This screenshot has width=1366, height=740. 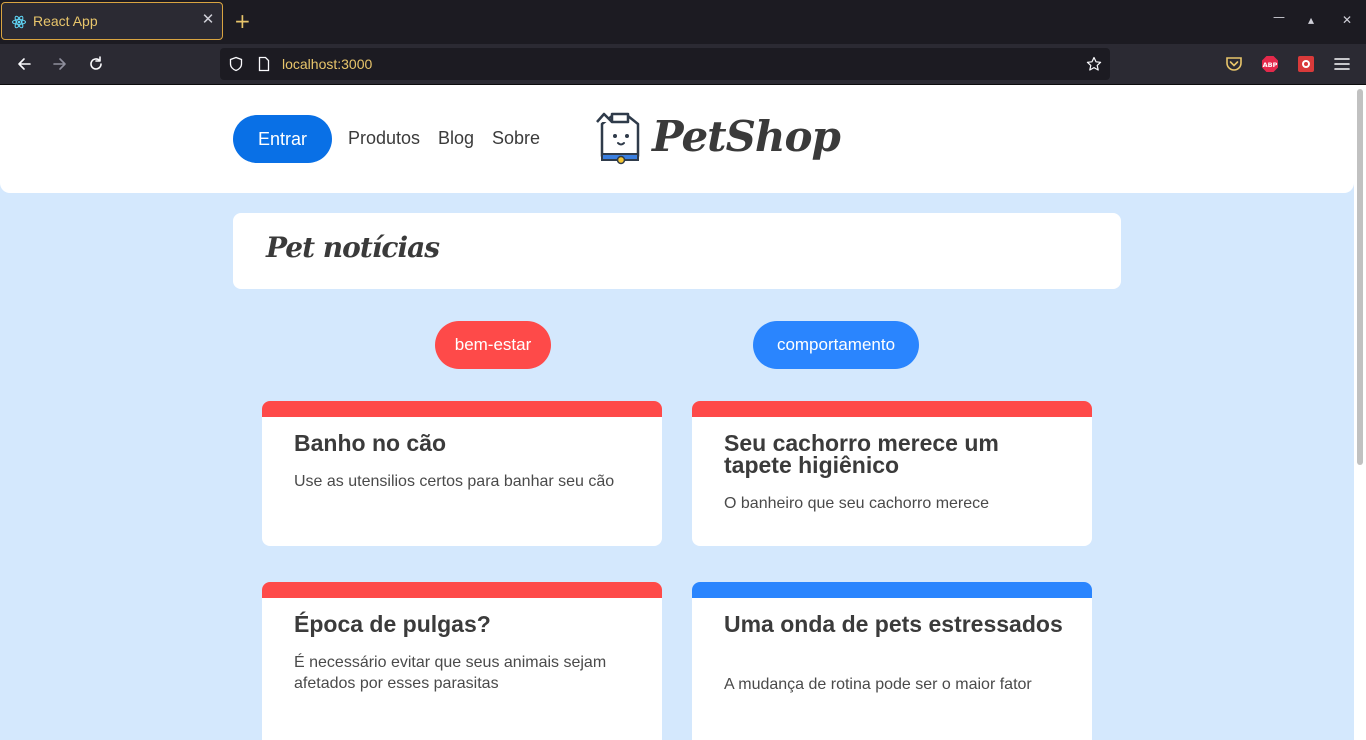 I want to click on entrar-button: Entrar, so click(x=282, y=139).